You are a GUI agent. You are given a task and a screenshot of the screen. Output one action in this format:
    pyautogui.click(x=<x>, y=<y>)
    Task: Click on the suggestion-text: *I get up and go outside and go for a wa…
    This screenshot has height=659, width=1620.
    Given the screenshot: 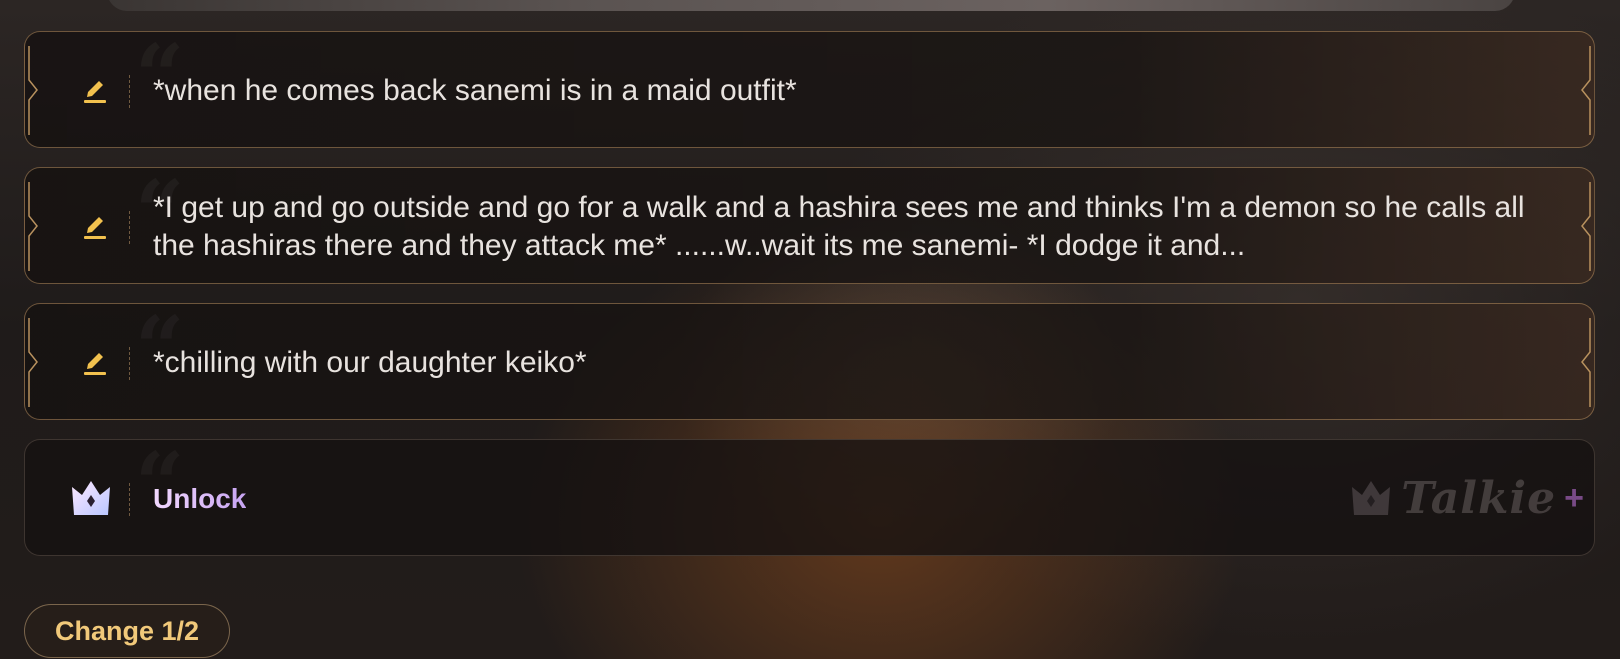 What is the action you would take?
    pyautogui.click(x=839, y=226)
    